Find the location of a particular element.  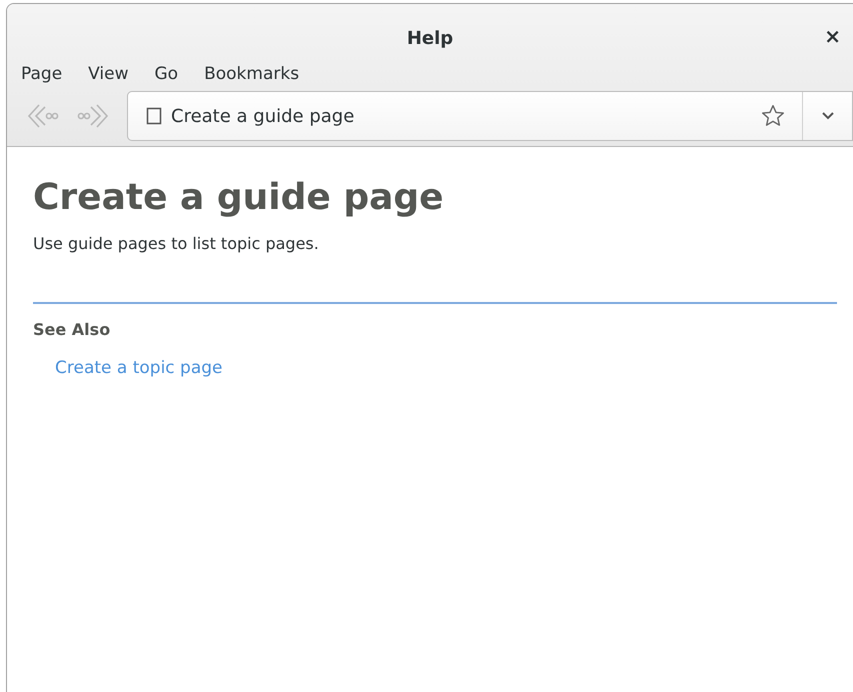

menu-item: View is located at coordinates (108, 74).